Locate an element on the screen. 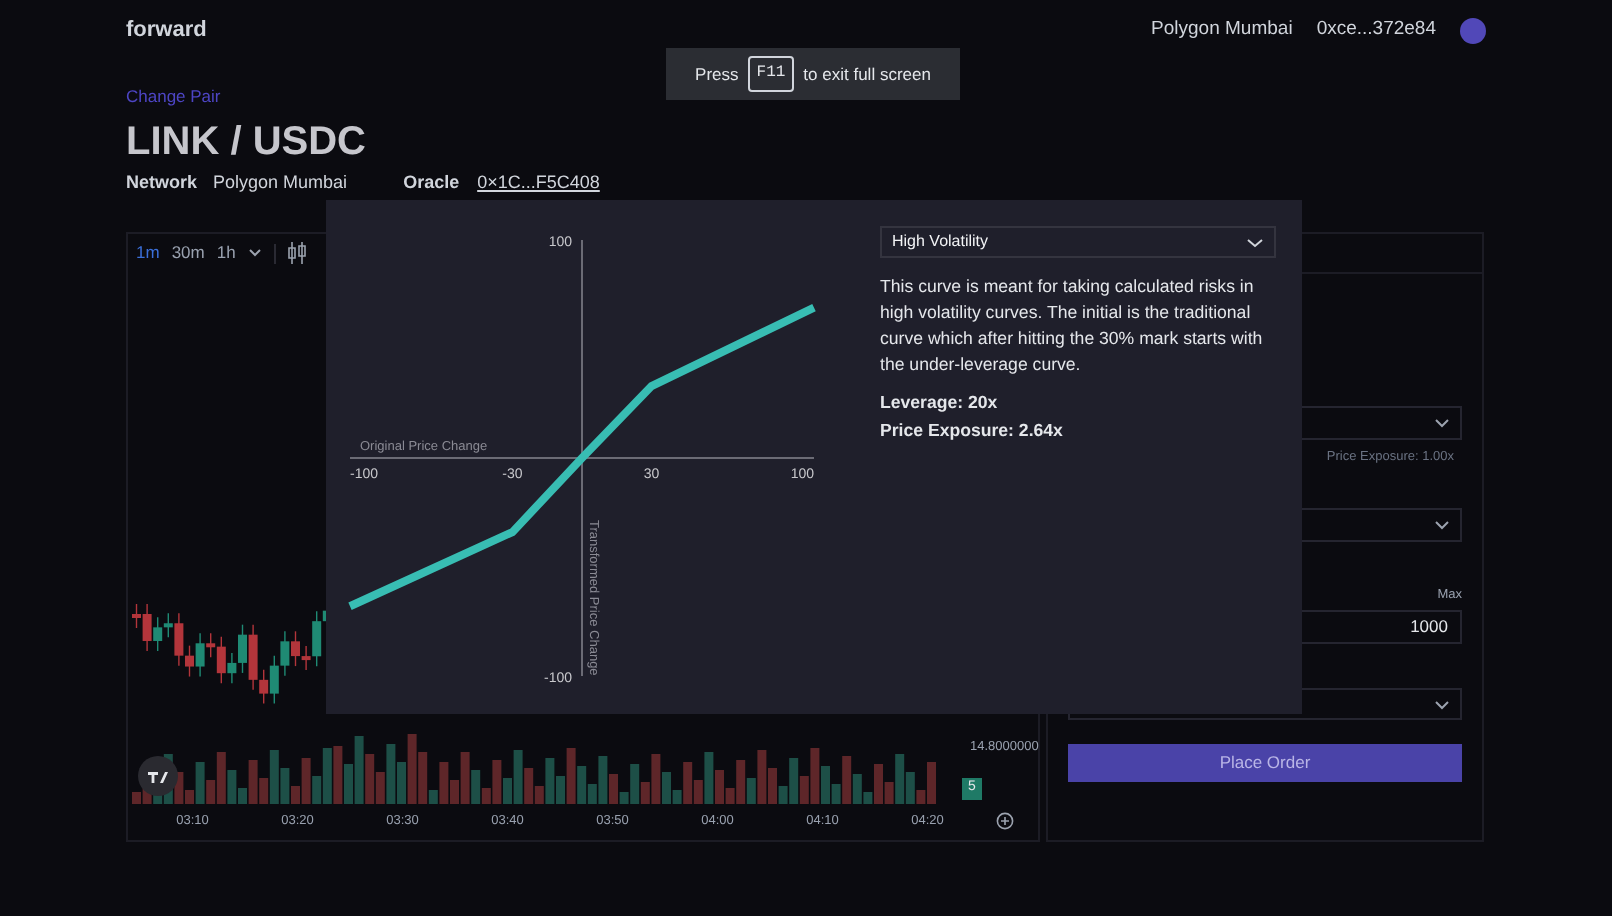  notice-text: Press is located at coordinates (717, 74).